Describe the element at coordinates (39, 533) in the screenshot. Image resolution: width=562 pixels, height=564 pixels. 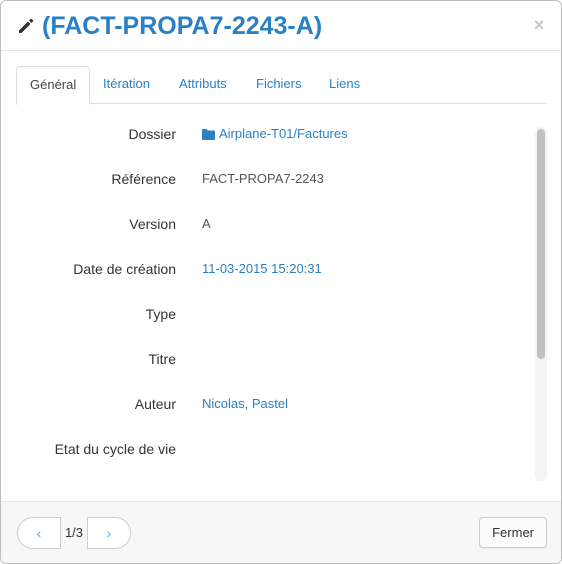
I see `previous-button: ‹` at that location.